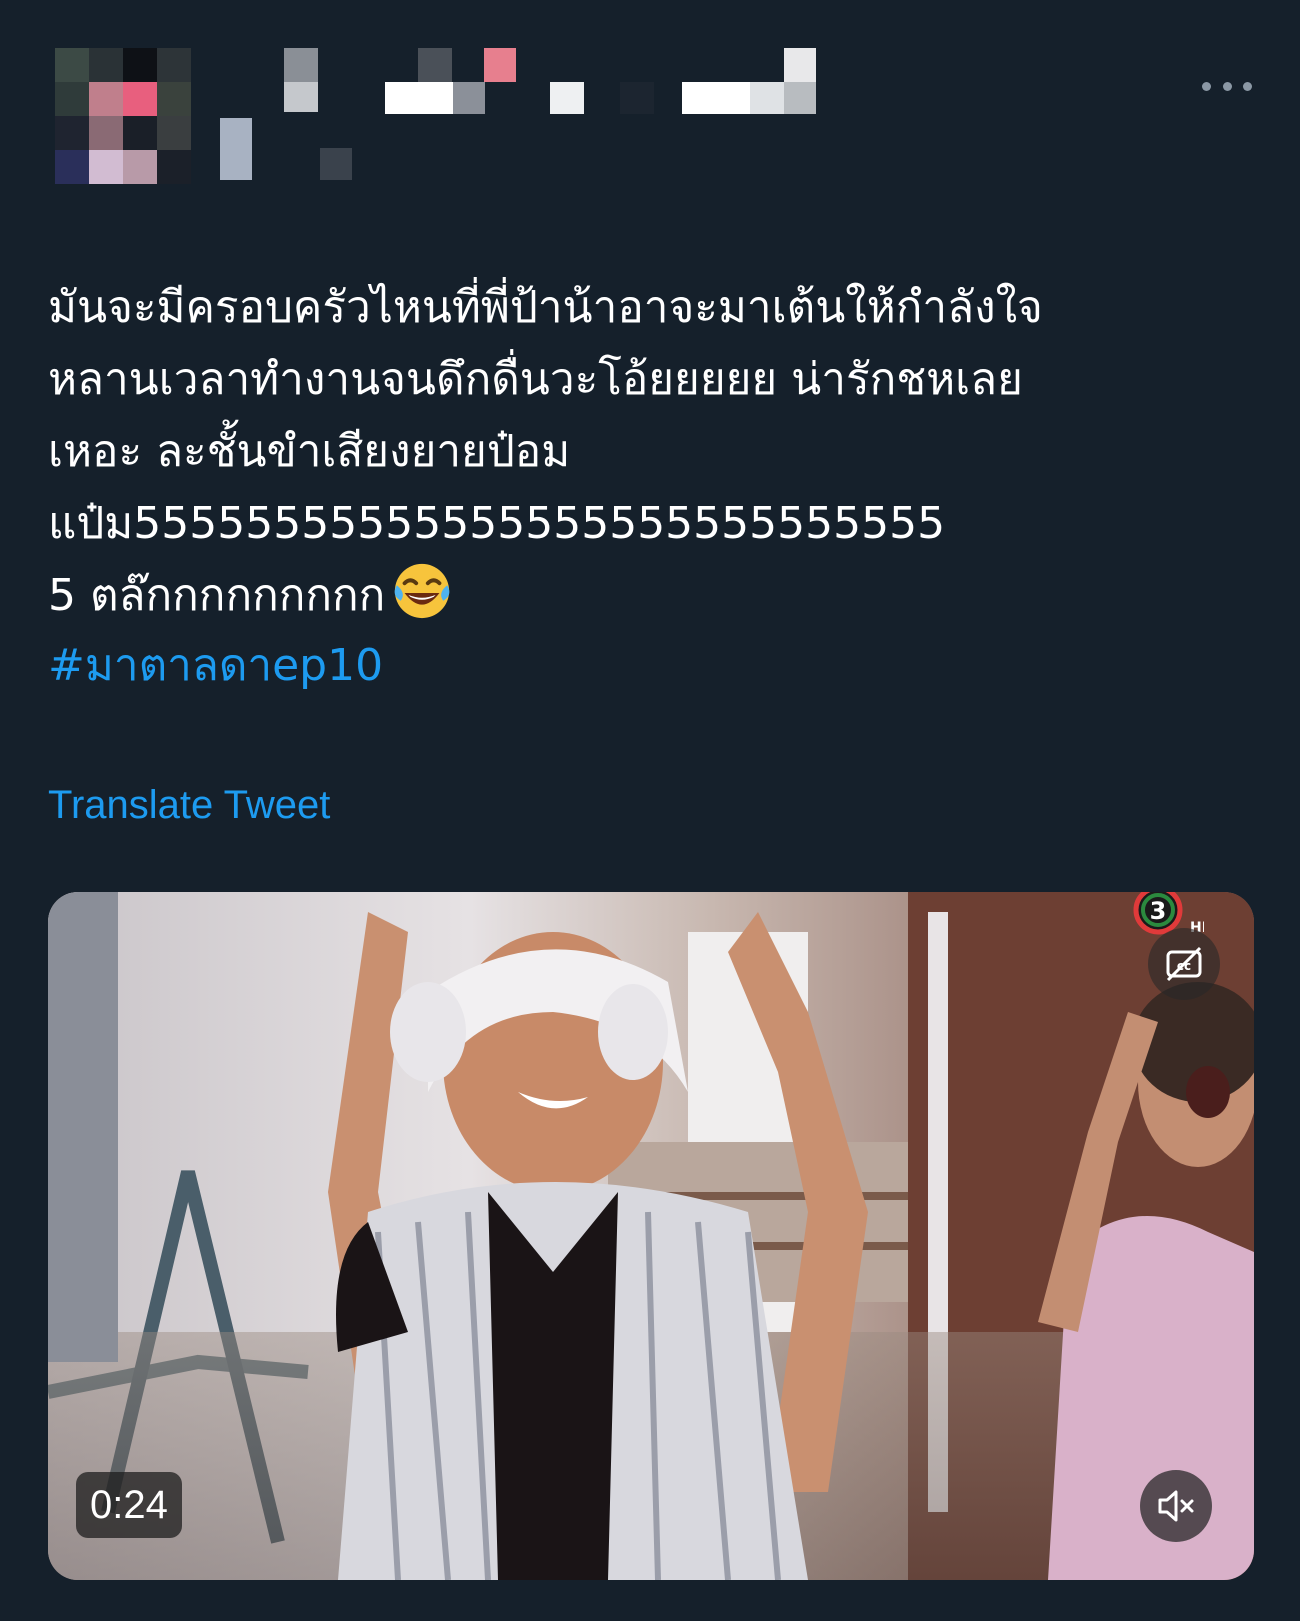 Image resolution: width=1300 pixels, height=1621 pixels. I want to click on hashtag-link: #มาตาลดาep10, so click(215, 666).